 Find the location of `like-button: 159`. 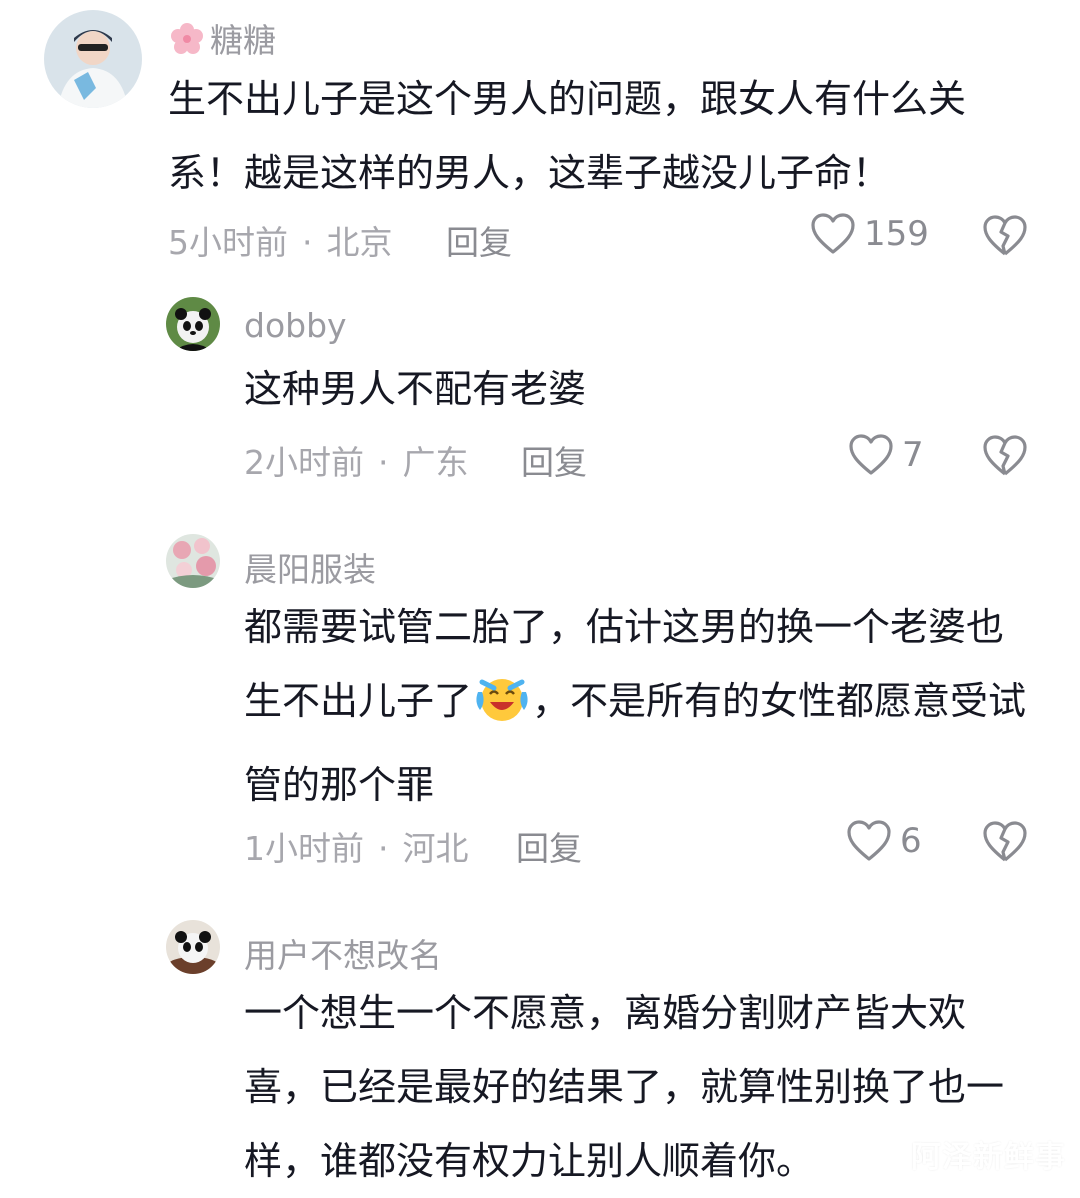

like-button: 159 is located at coordinates (869, 234).